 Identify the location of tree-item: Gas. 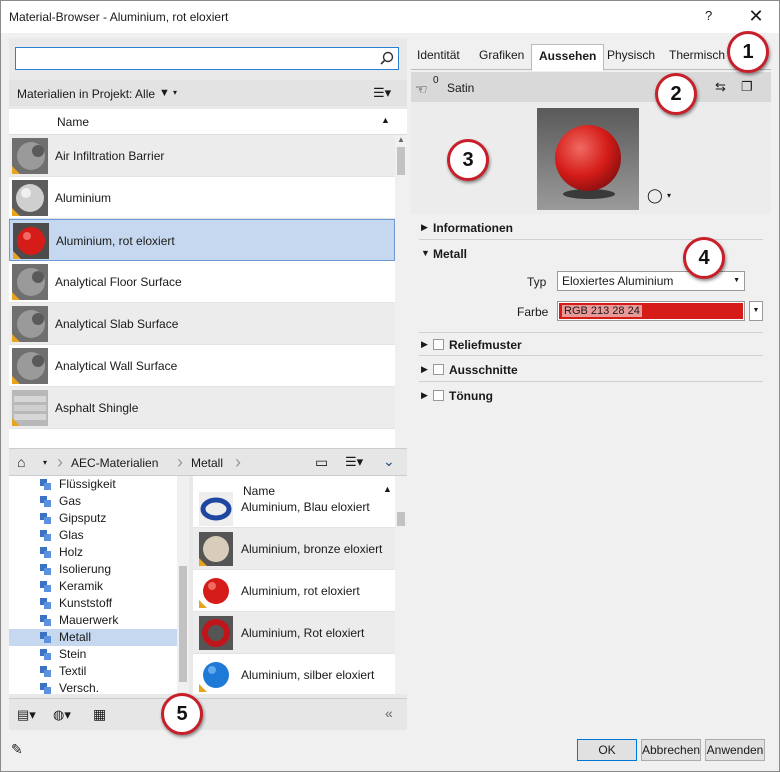
(99, 501).